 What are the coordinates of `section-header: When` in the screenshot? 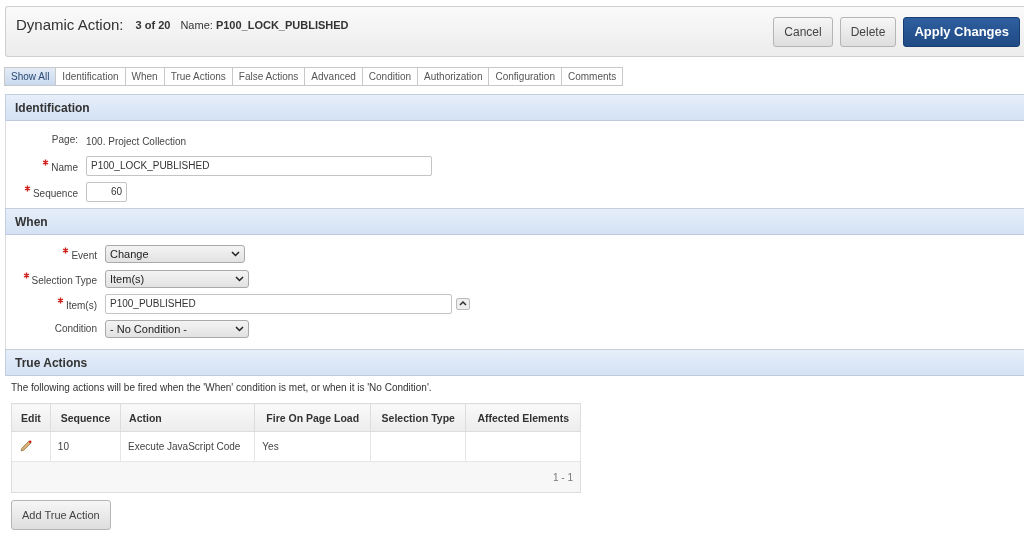 It's located at (514, 221).